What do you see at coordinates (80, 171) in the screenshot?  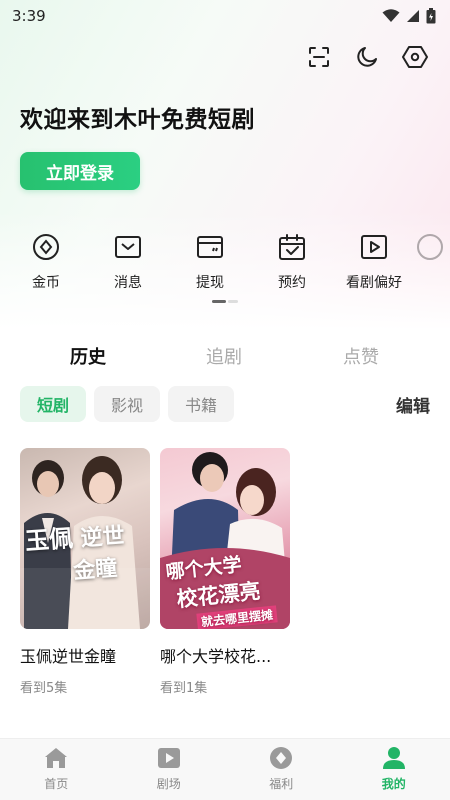 I see `login-button: 立即登录` at bounding box center [80, 171].